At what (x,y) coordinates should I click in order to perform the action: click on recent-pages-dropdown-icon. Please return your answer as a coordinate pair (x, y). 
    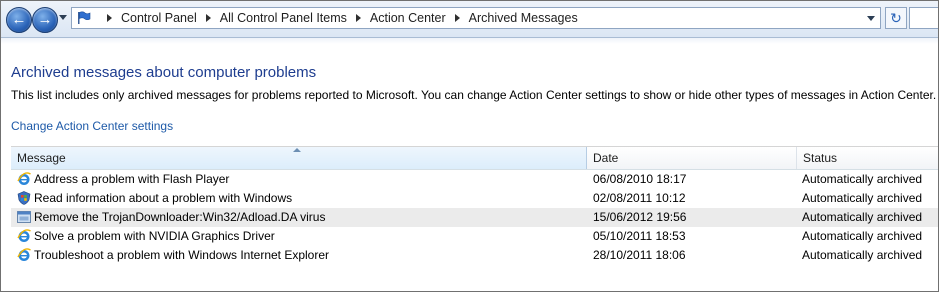
    Looking at the image, I should click on (63, 17).